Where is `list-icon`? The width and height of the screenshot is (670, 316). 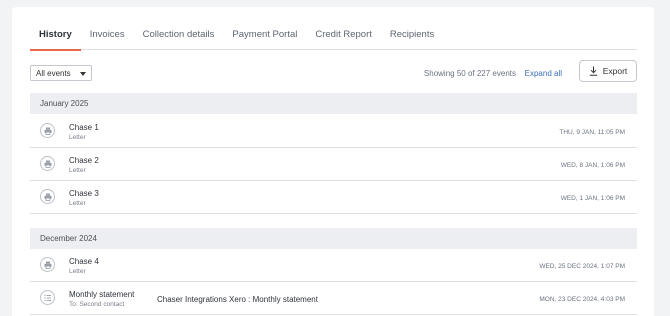
list-icon is located at coordinates (47, 297).